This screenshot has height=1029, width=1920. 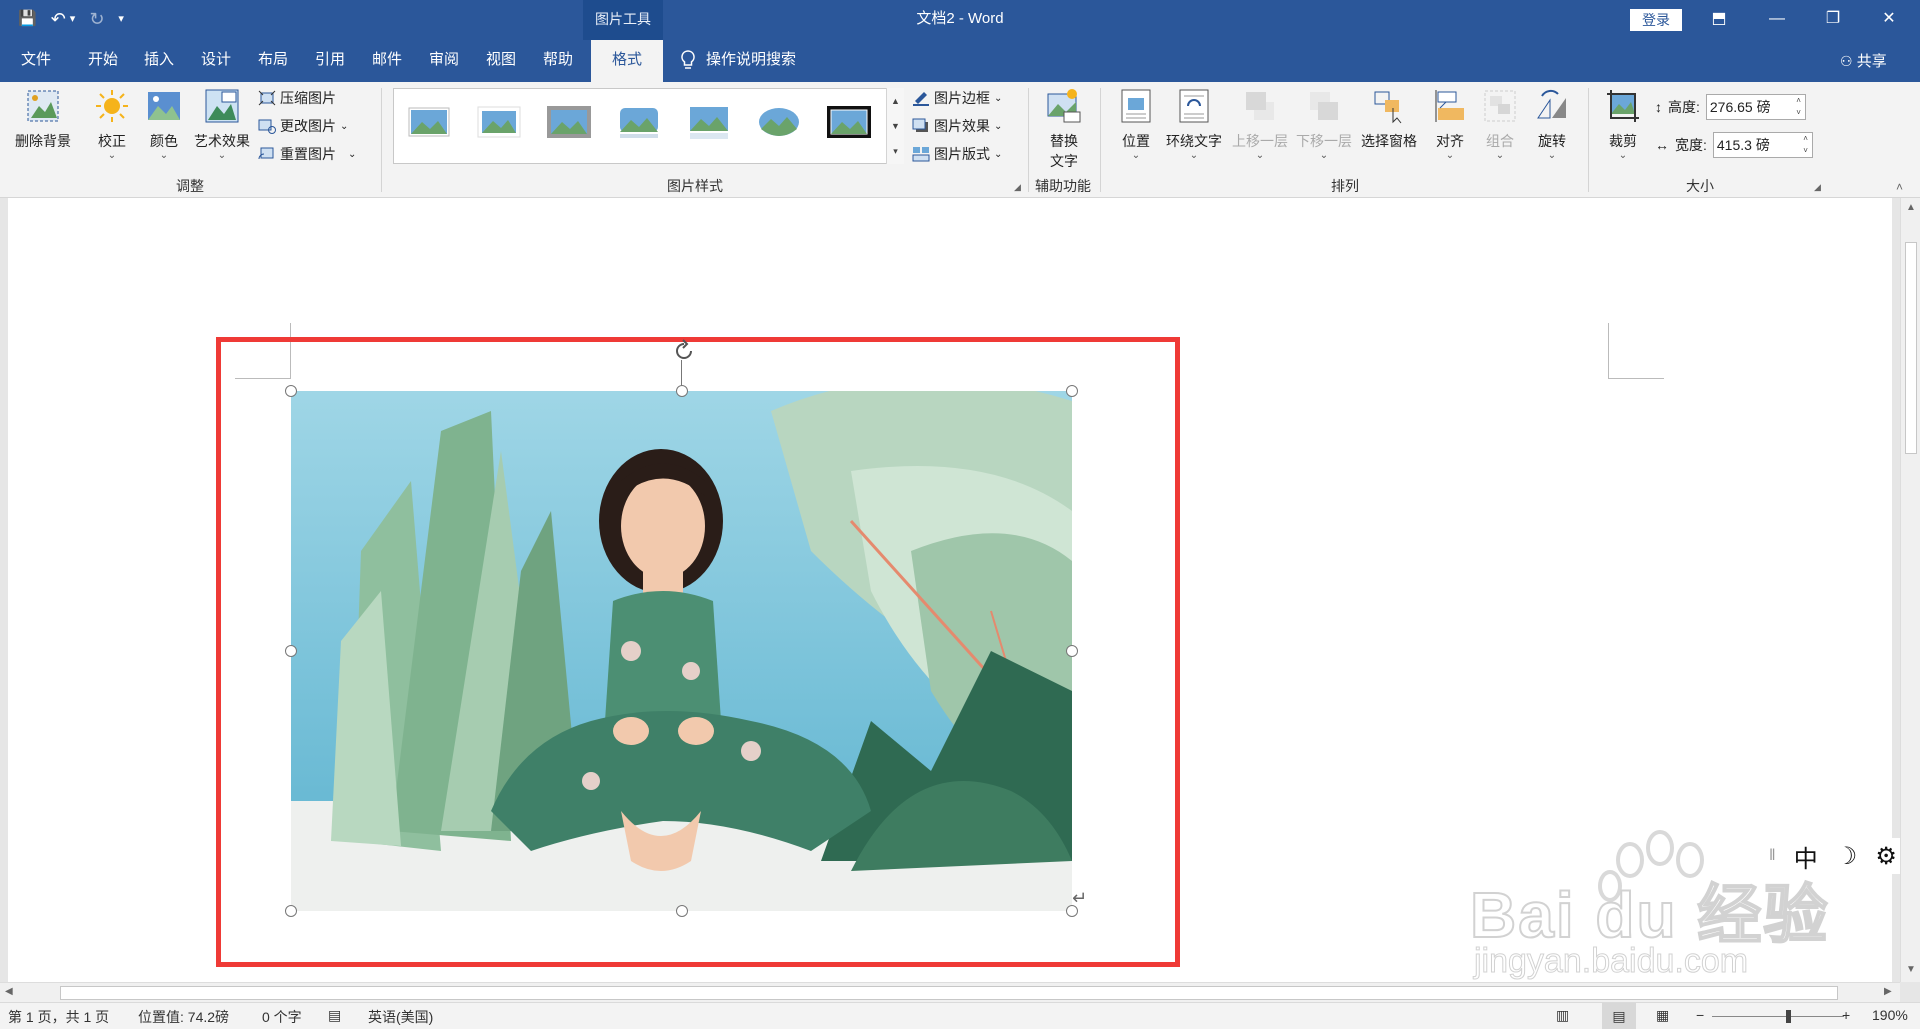 I want to click on tab-mailings: 邮件, so click(x=387, y=61).